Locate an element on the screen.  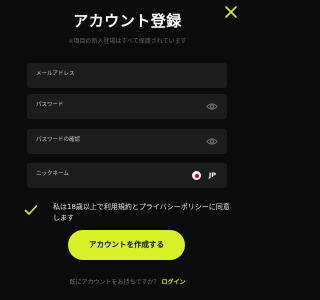
page-subtitle: ※項目の新入登場はすべて保護されています is located at coordinates (127, 41).